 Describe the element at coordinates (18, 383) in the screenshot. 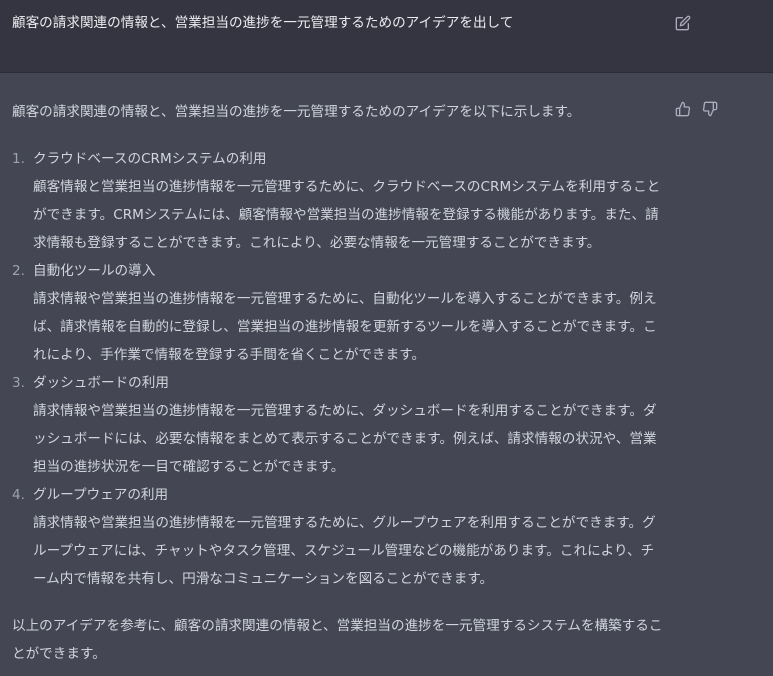

I see `list-item-number: 3.` at that location.